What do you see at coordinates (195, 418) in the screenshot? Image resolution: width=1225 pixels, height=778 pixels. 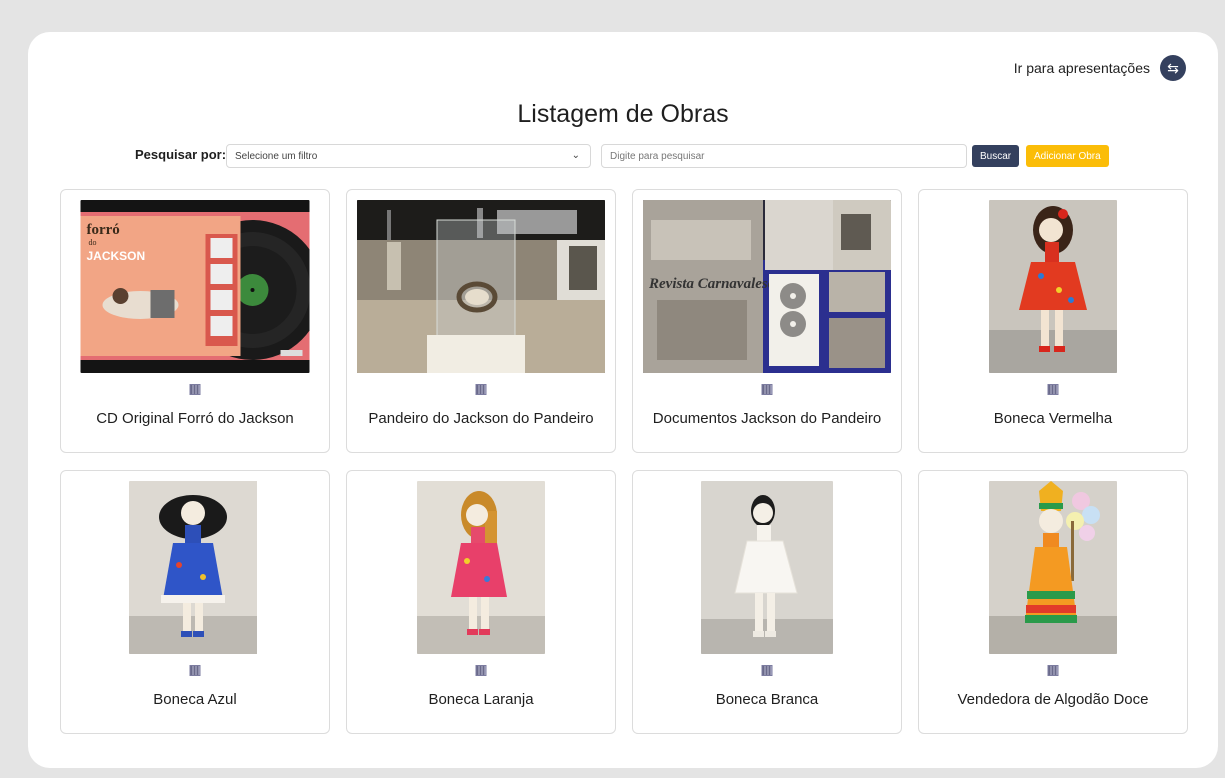 I see `work-title: CD Original Forró do Jackson` at bounding box center [195, 418].